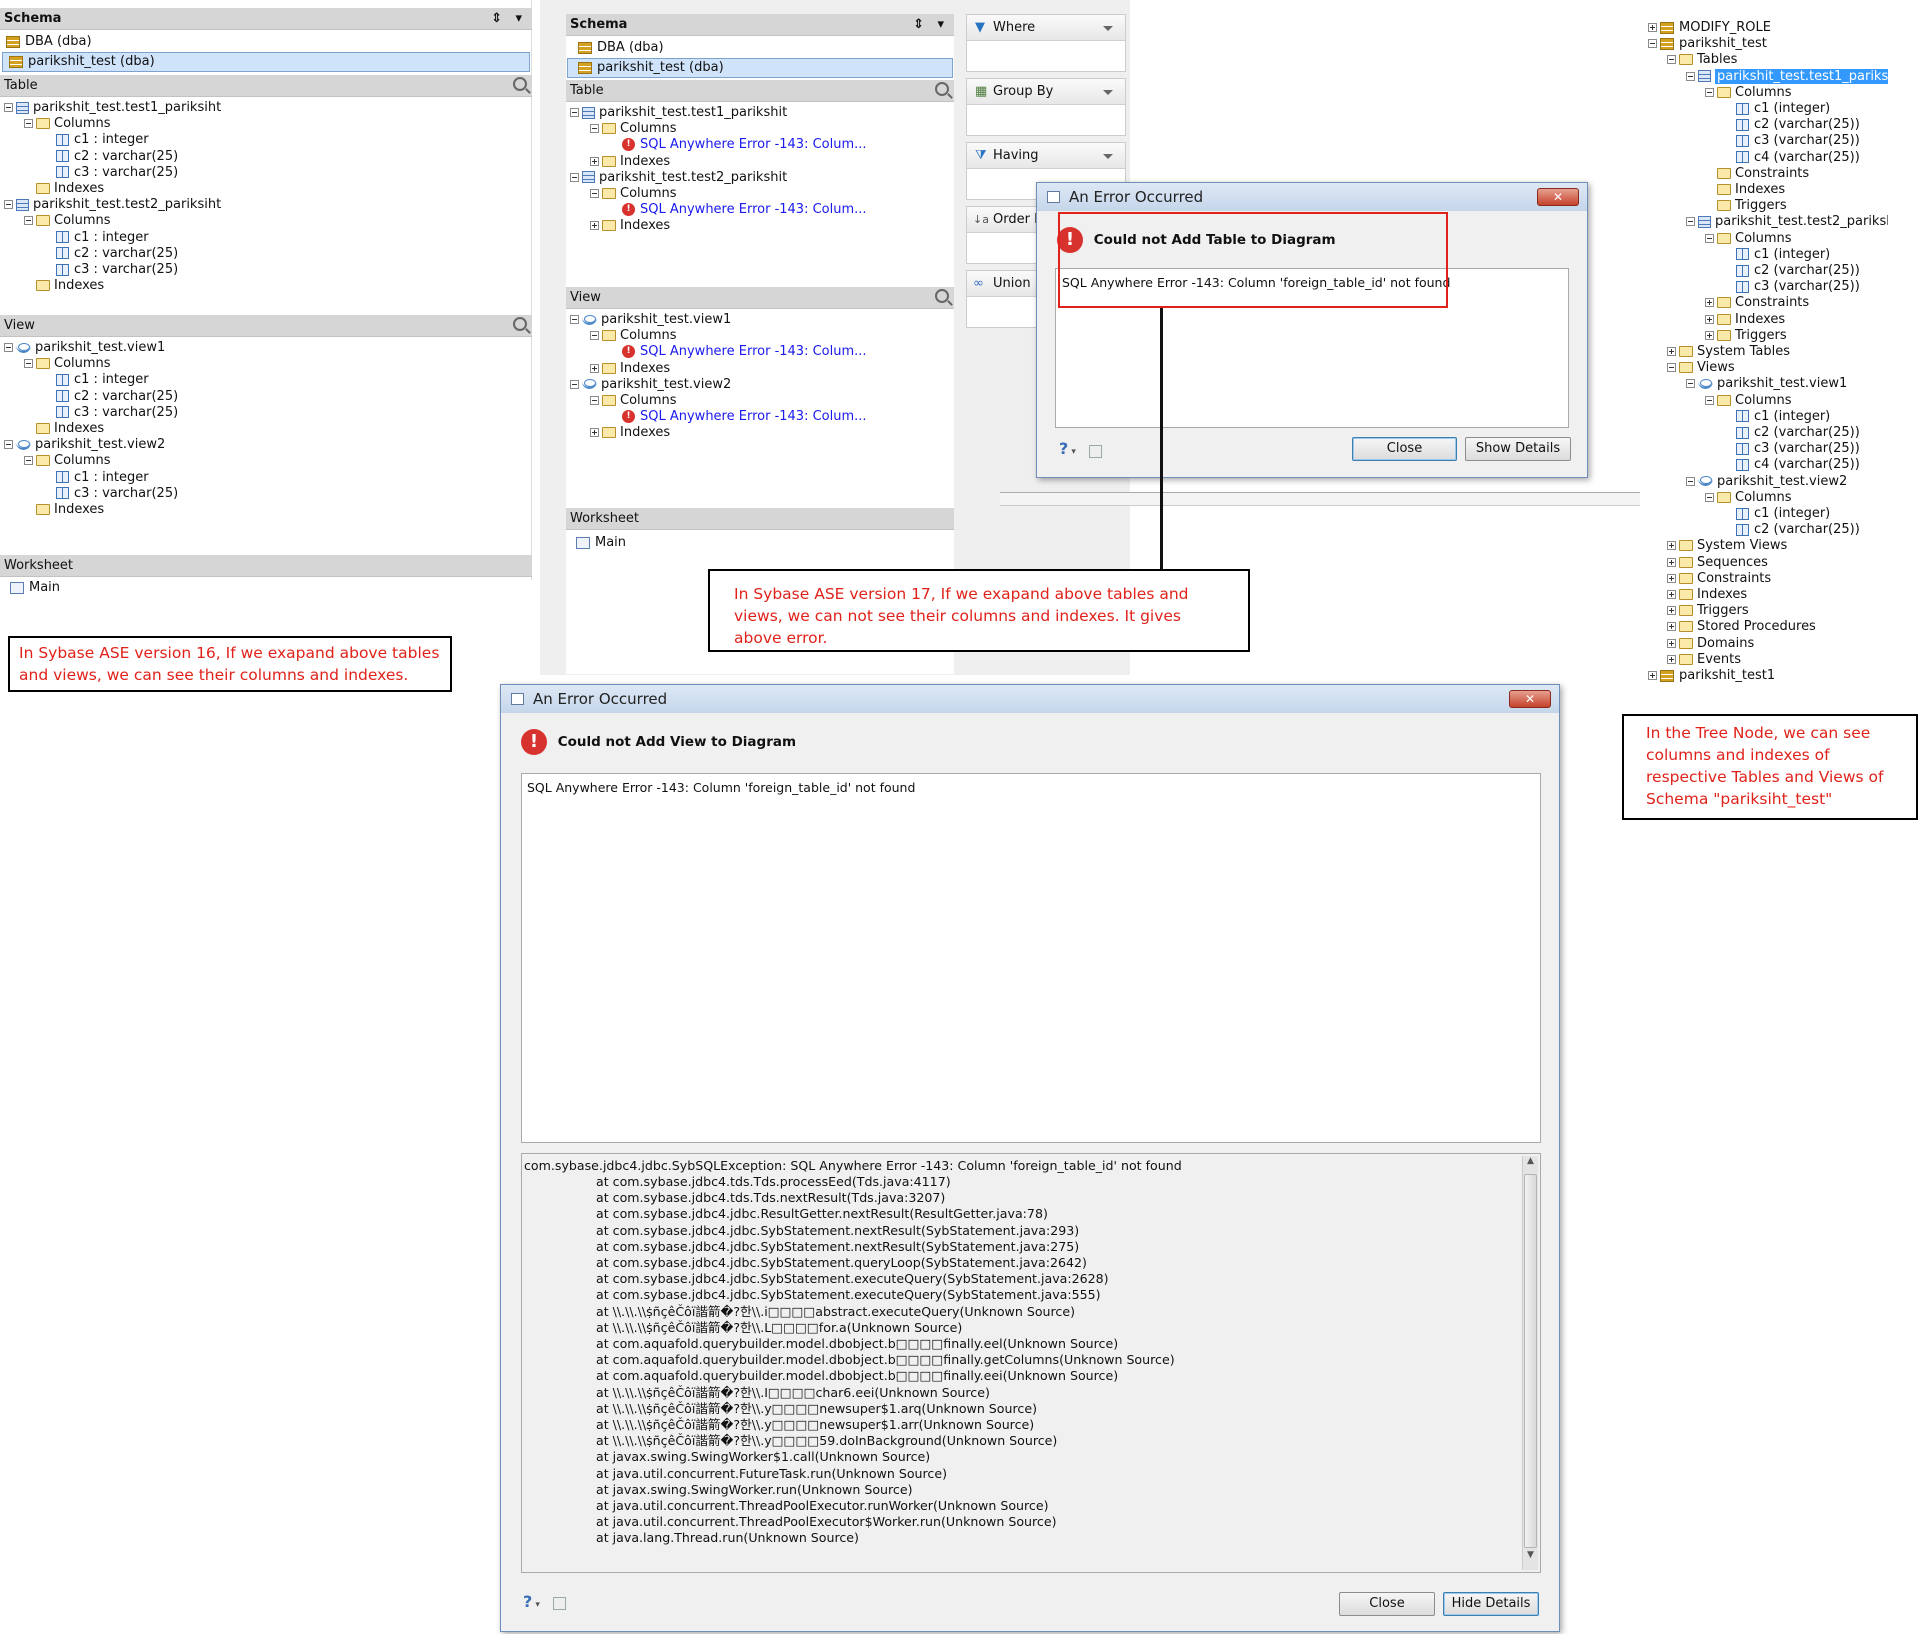 The image size is (1920, 1634). What do you see at coordinates (1558, 197) in the screenshot?
I see `close-icon: ✕` at bounding box center [1558, 197].